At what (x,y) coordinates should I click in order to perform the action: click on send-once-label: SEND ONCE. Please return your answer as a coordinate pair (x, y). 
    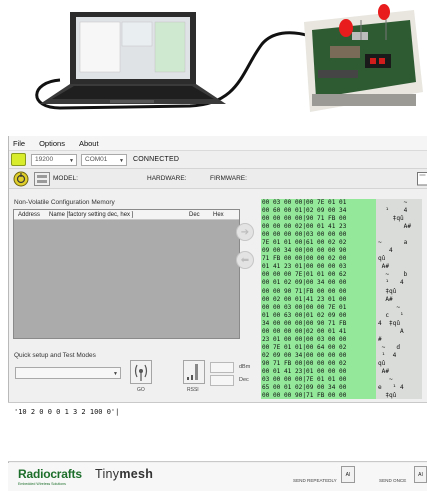
    Looking at the image, I should click on (393, 480).